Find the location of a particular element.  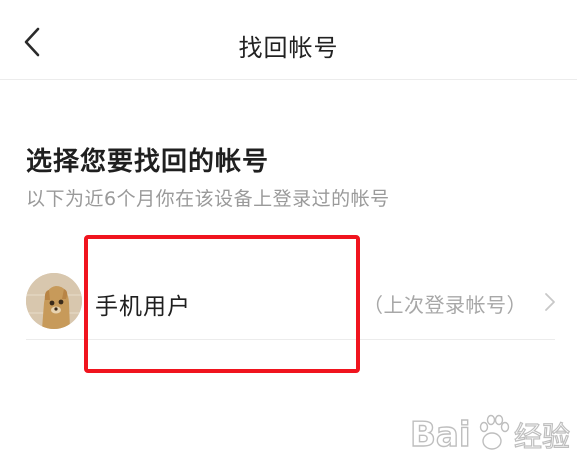

section-subtitle: 以下为近6个月你在该设备上登录过的帐号 is located at coordinates (208, 199).